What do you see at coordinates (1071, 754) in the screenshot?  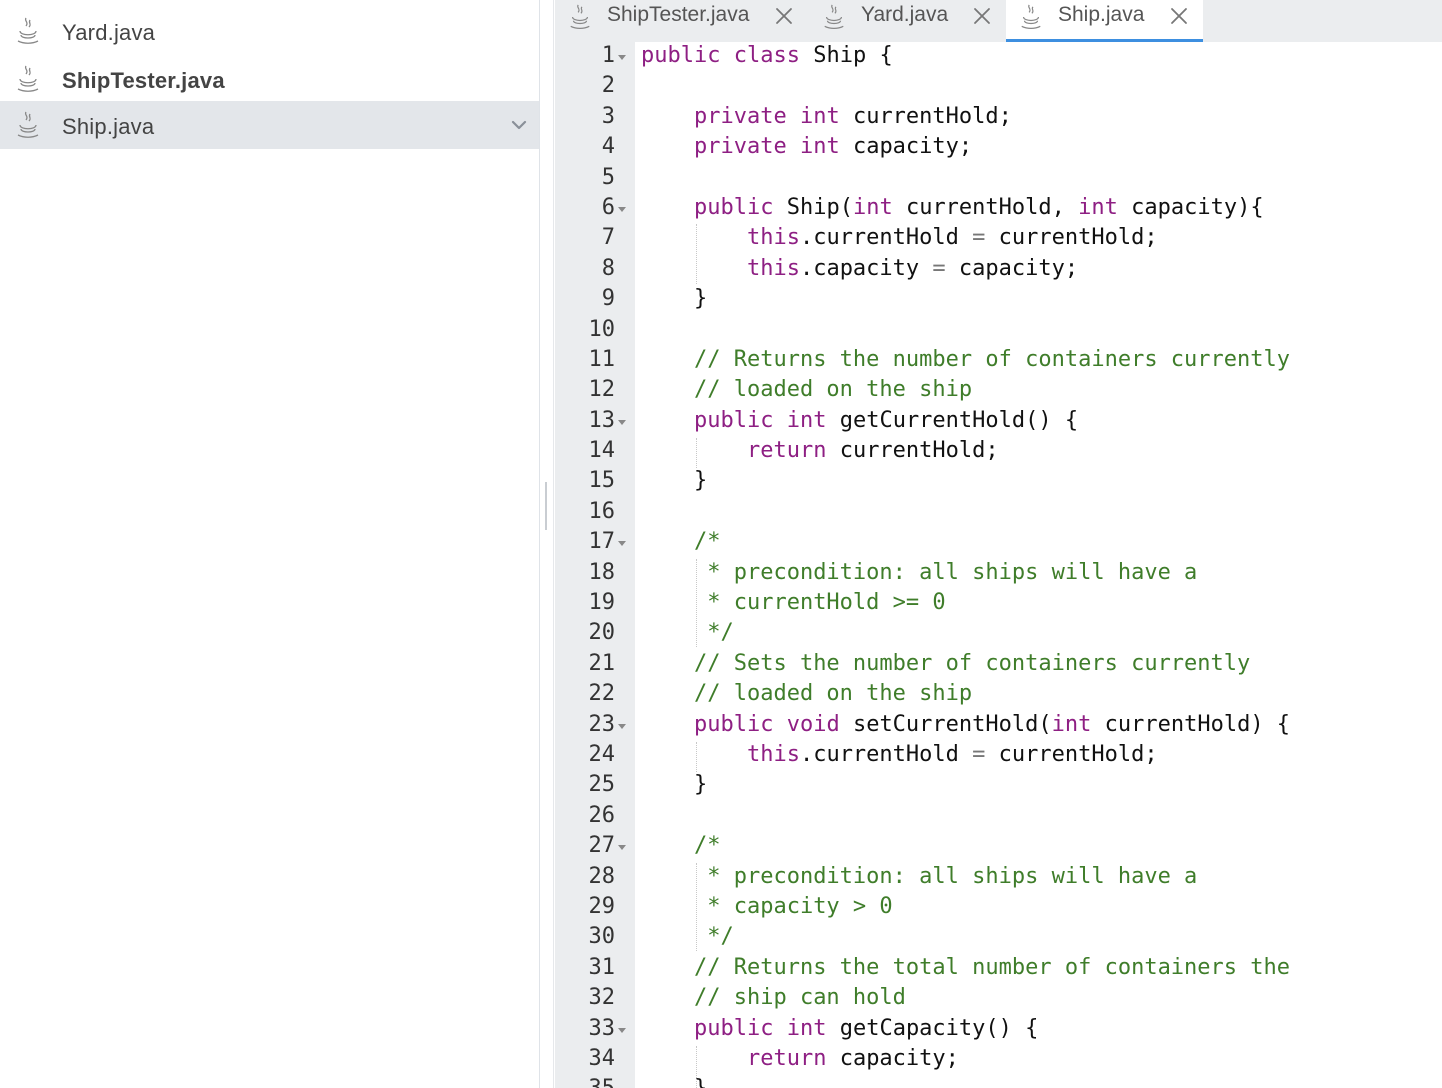 I see `code-token: currentHold;` at bounding box center [1071, 754].